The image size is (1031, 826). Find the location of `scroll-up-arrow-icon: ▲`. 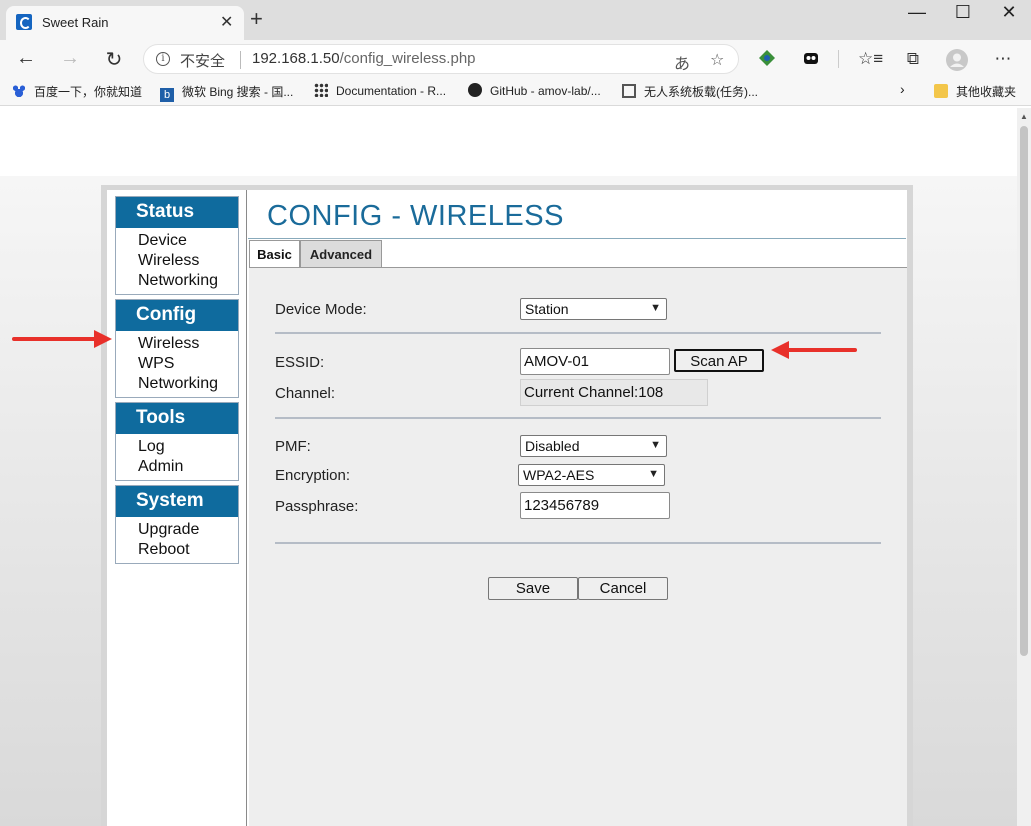

scroll-up-arrow-icon: ▲ is located at coordinates (1024, 116).